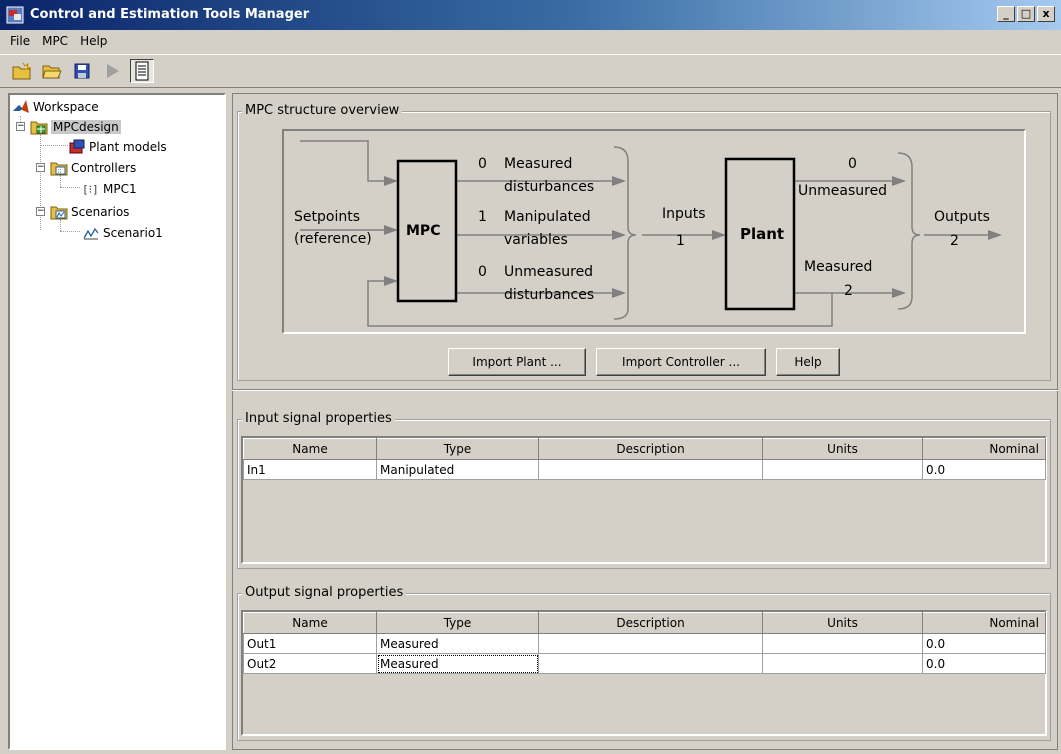  I want to click on help-button: Help, so click(808, 362).